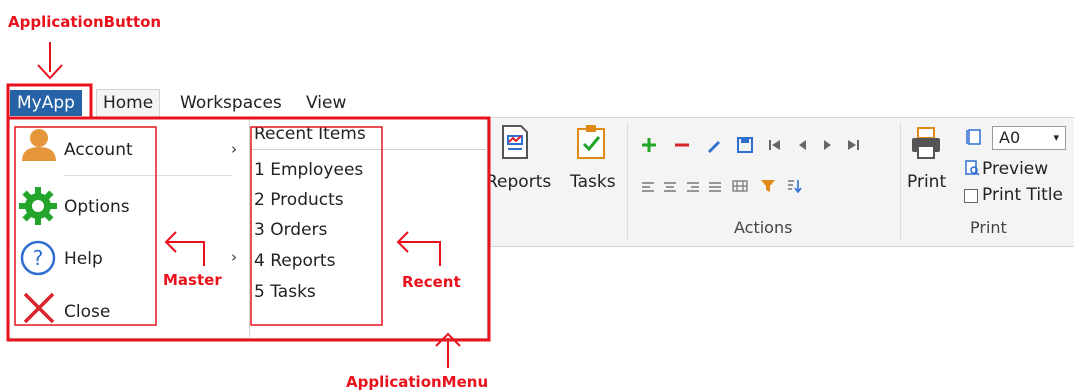 The height and width of the screenshot is (392, 1074). I want to click on remove-icon, so click(682, 147).